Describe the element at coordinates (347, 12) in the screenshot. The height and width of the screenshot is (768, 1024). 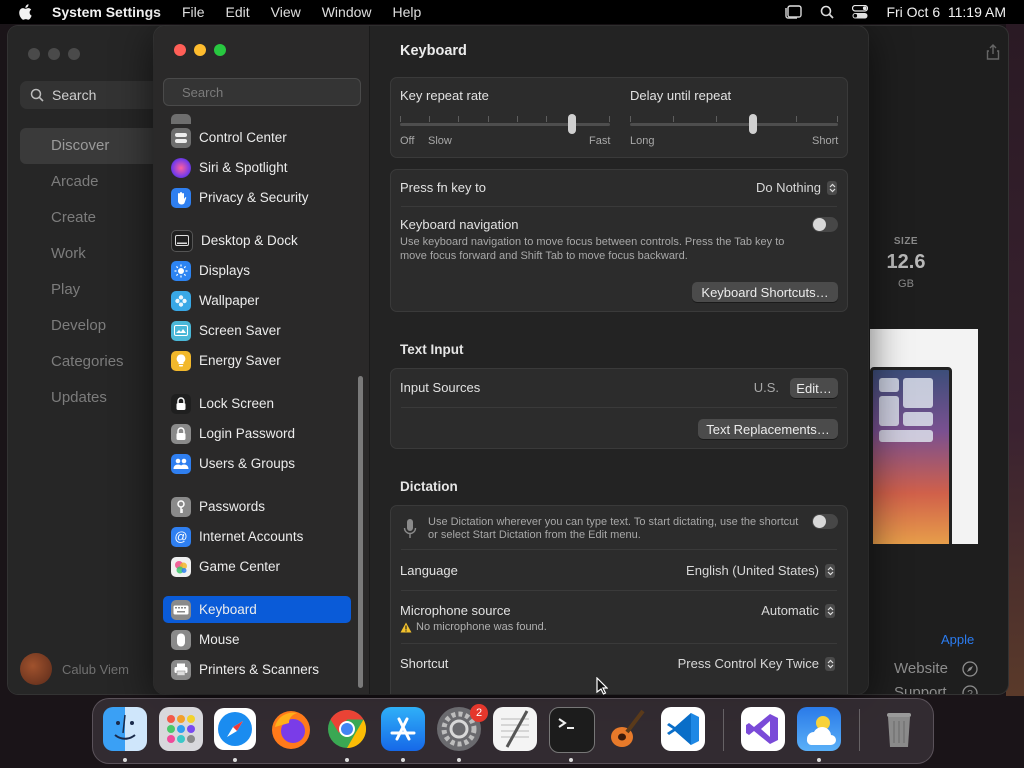
I see `menu-window: Window` at that location.